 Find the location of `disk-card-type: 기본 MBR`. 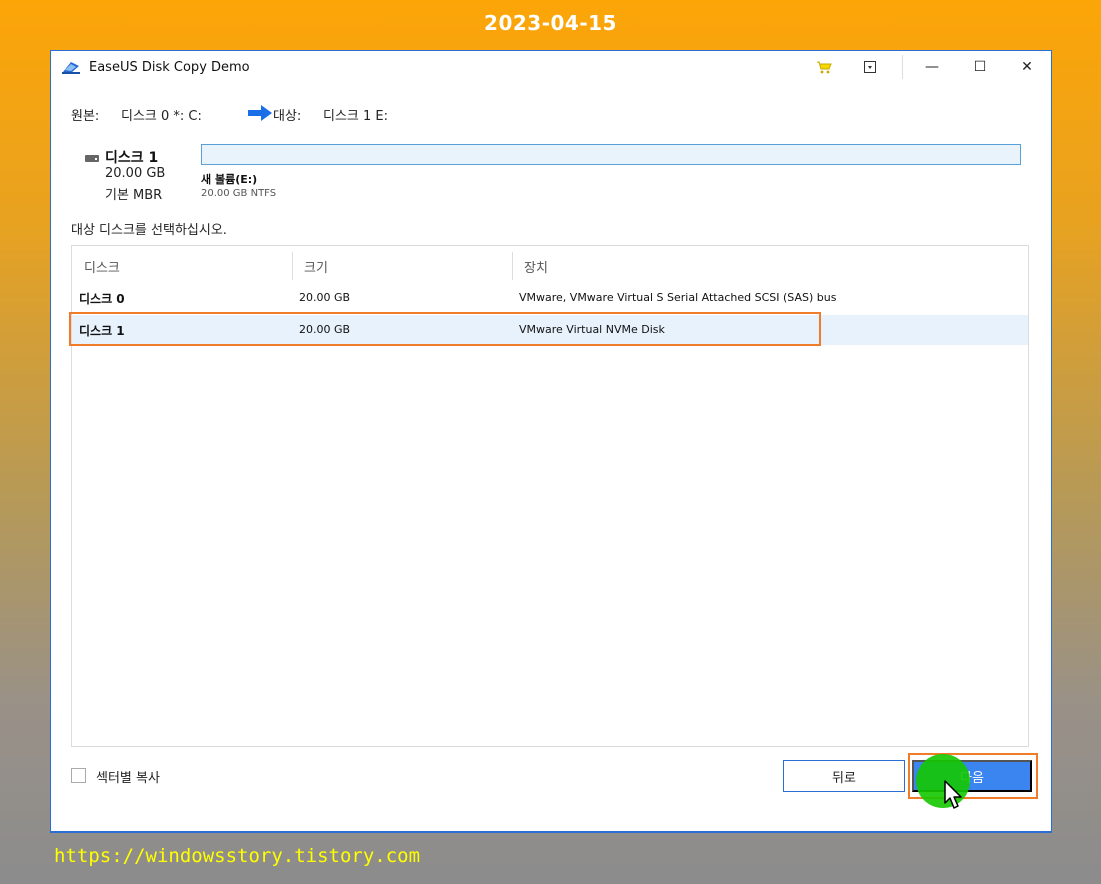

disk-card-type: 기본 MBR is located at coordinates (134, 195).